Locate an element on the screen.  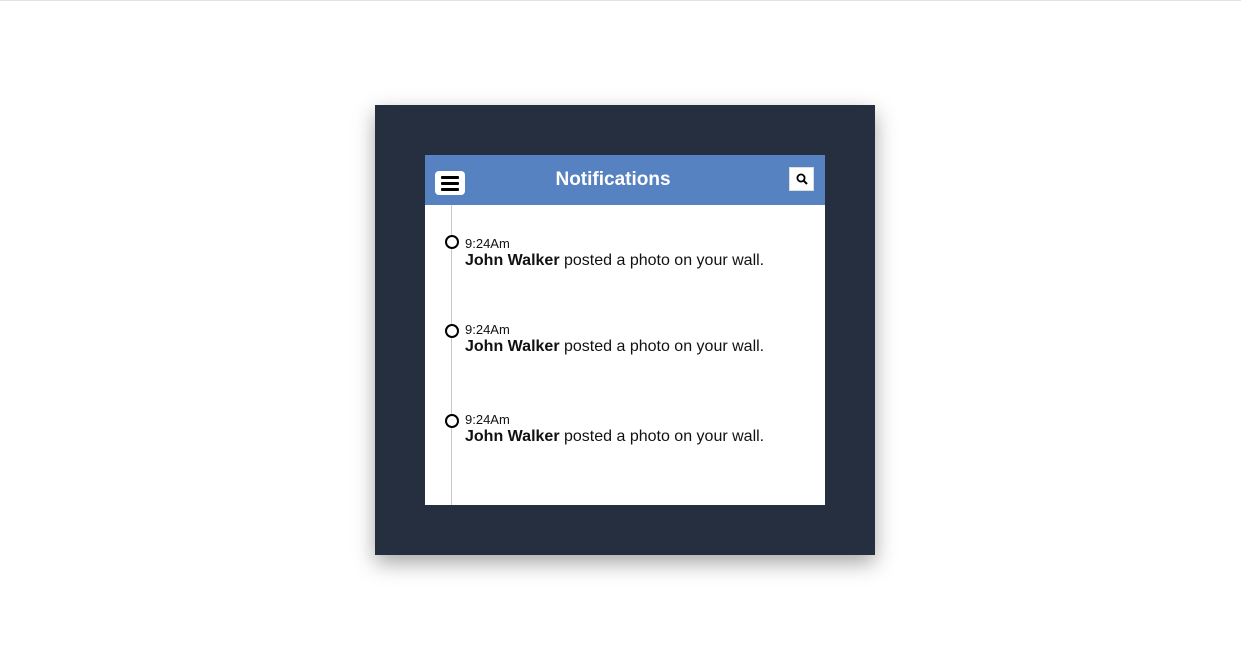
header-bar: Notifications is located at coordinates (625, 180).